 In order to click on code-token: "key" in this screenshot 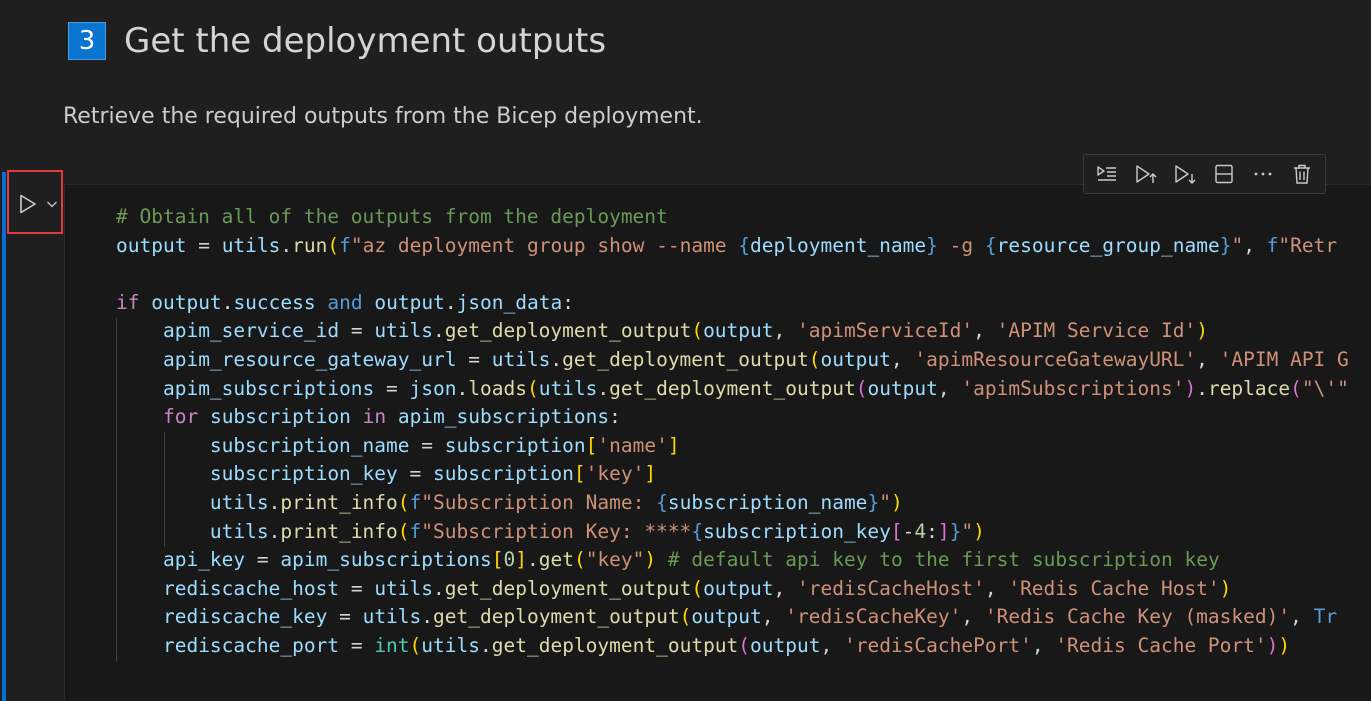, I will do `click(615, 560)`.